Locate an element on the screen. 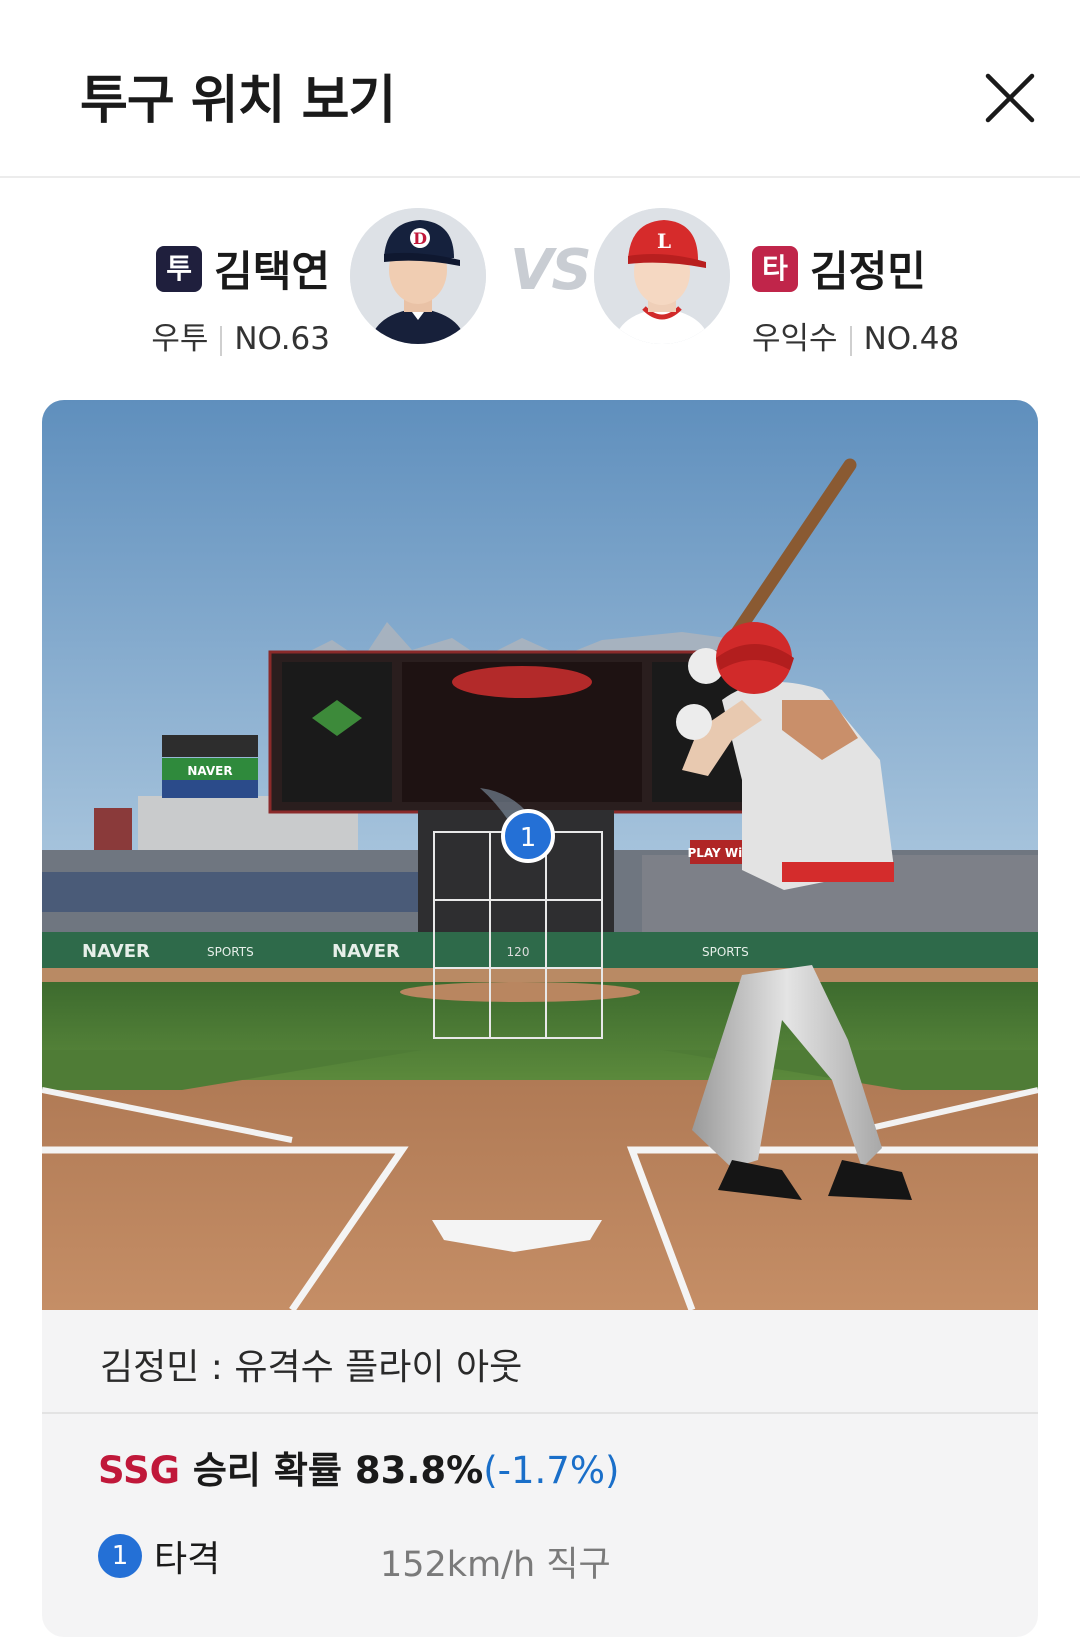 The width and height of the screenshot is (1080, 1637). pitch-number-badge: 1 is located at coordinates (120, 1556).